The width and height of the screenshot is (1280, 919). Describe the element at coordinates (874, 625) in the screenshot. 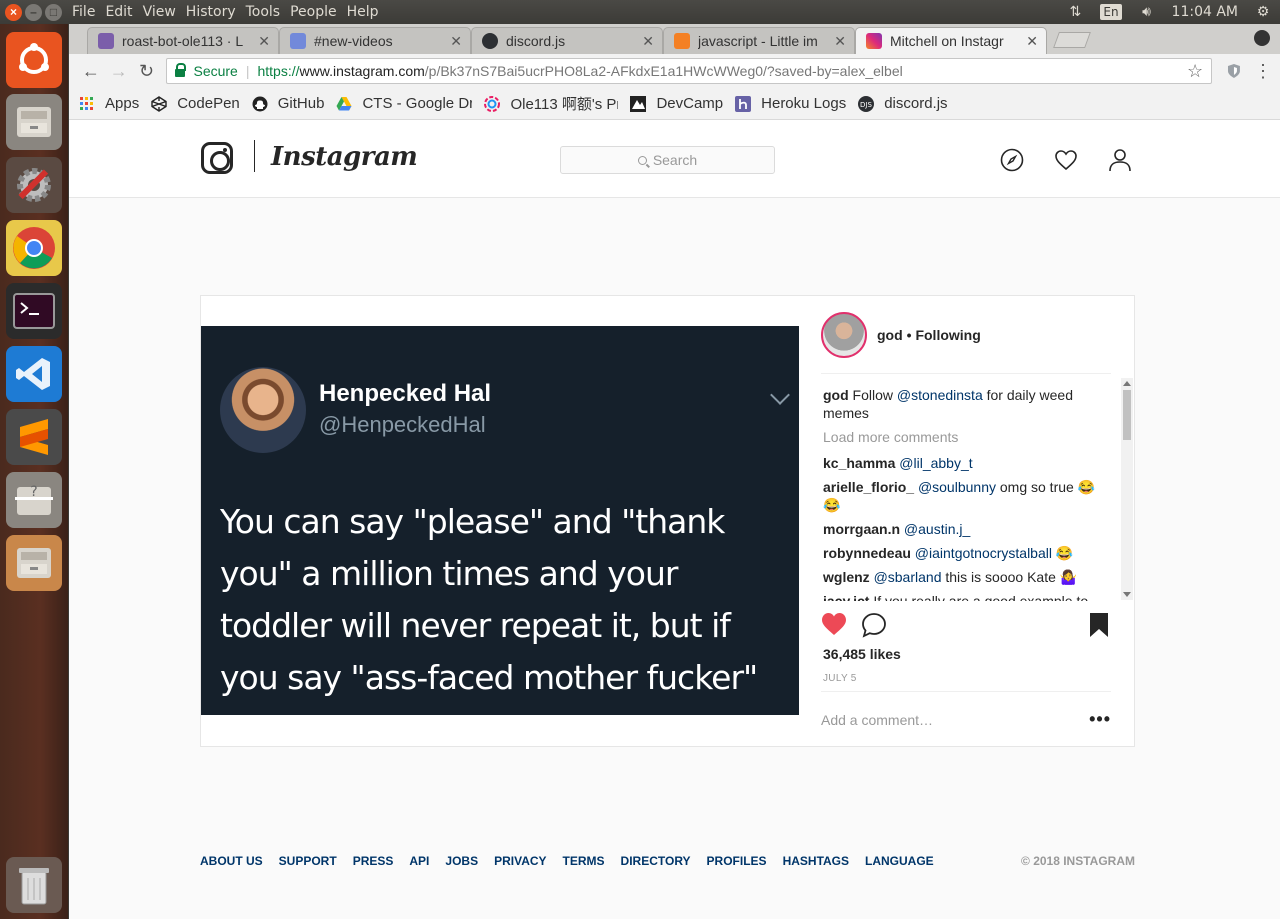

I see `comment-bubble-icon` at that location.